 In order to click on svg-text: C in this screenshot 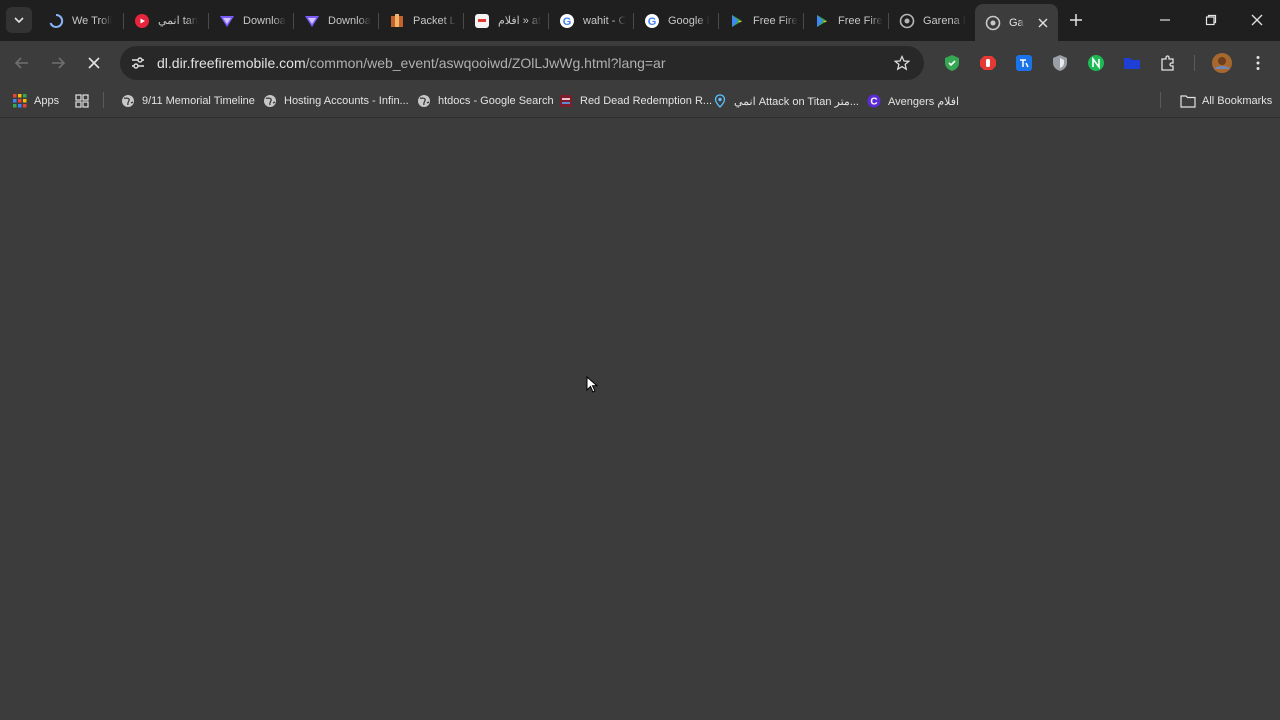, I will do `click(873, 102)`.